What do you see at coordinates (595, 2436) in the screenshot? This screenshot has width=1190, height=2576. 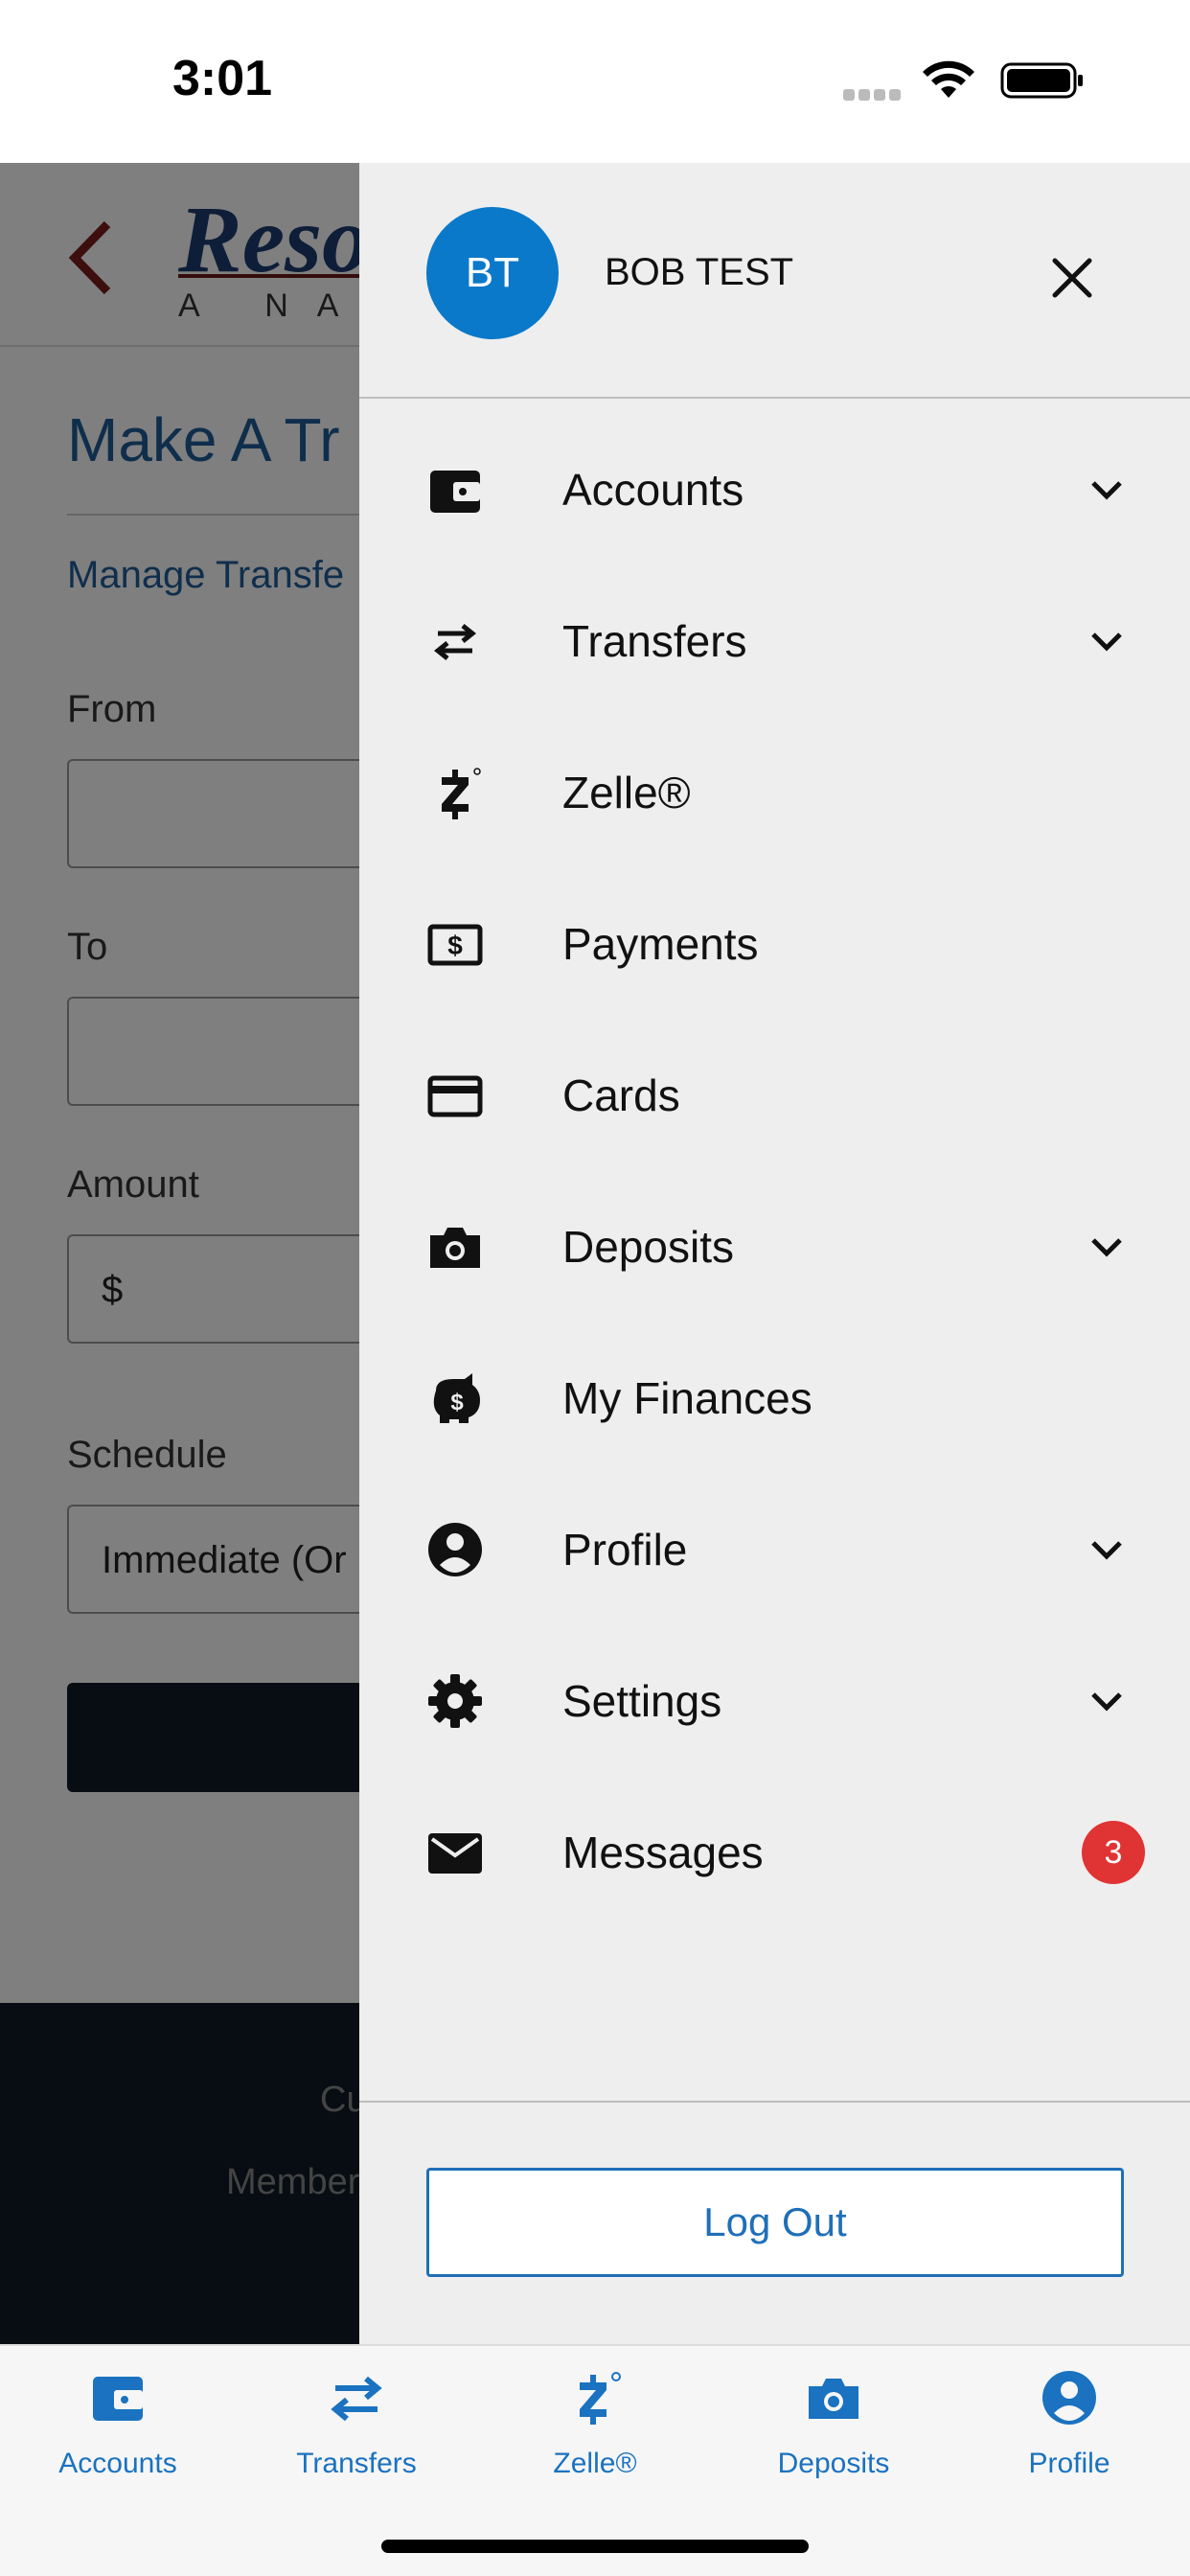 I see `tab-zelle: Zelle®` at bounding box center [595, 2436].